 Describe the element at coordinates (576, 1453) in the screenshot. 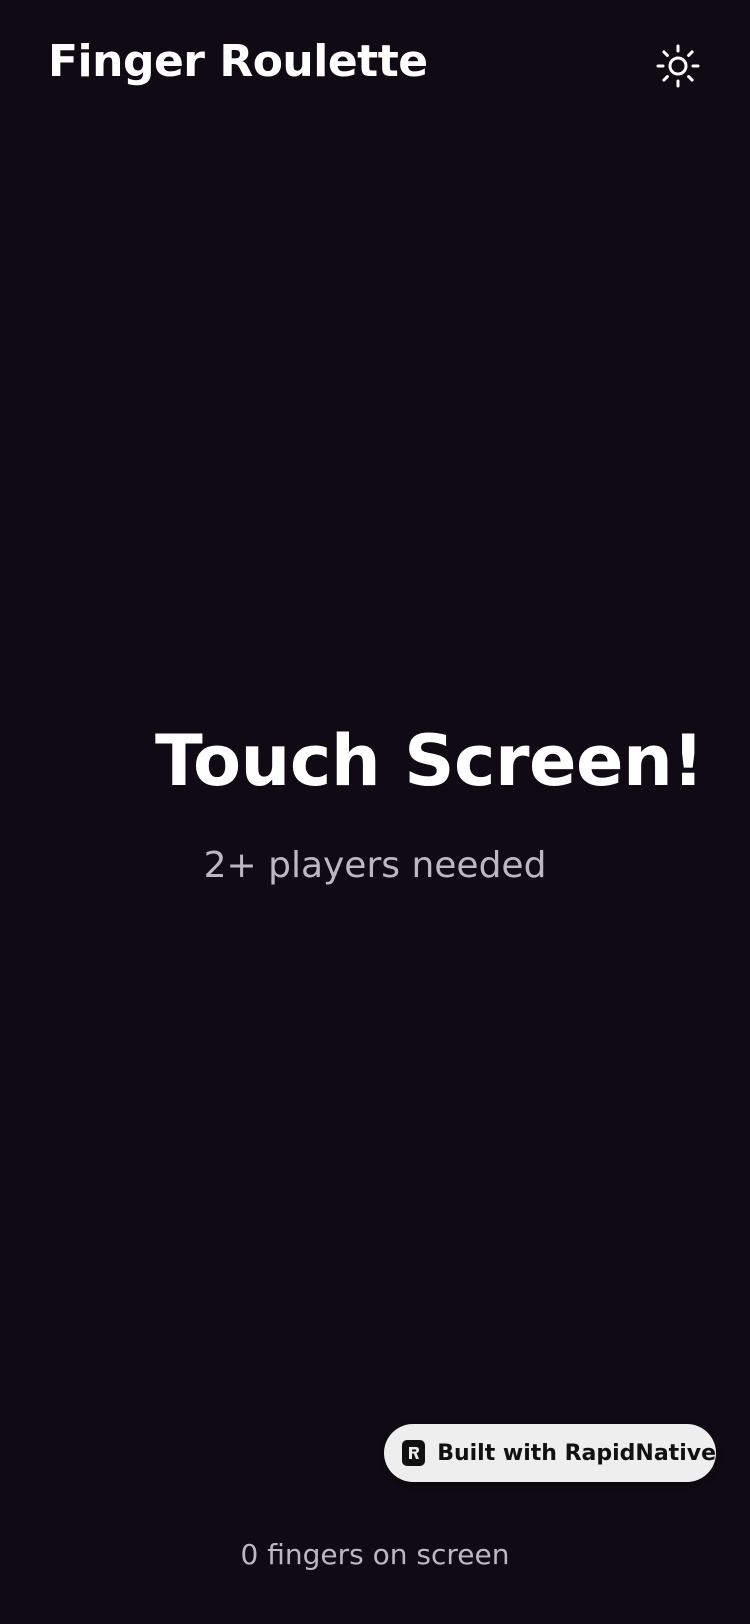

I see `badge-label: Built with RapidNative` at that location.